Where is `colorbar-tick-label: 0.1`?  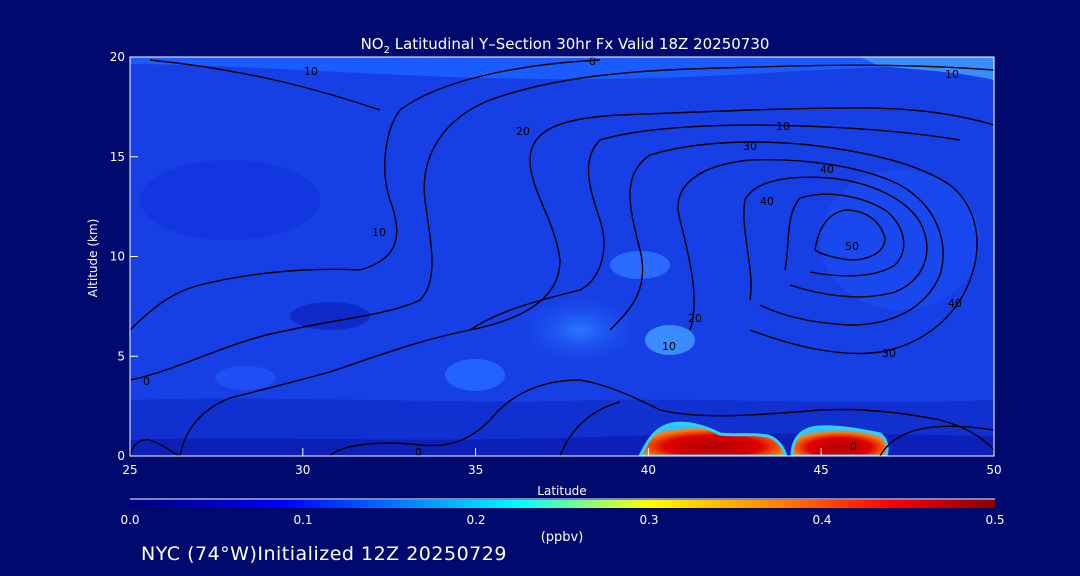 colorbar-tick-label: 0.1 is located at coordinates (302, 520).